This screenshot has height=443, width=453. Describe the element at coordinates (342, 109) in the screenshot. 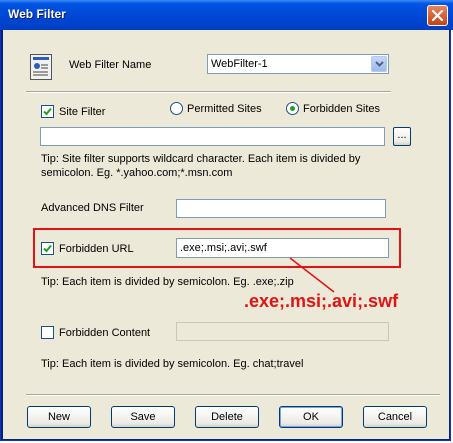

I see `forbidden-sites-label: Forbidden Sites` at that location.